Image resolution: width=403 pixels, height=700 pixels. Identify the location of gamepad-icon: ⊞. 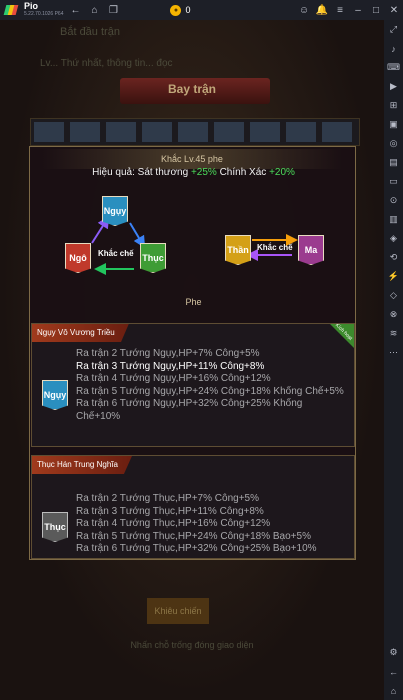
(393, 105).